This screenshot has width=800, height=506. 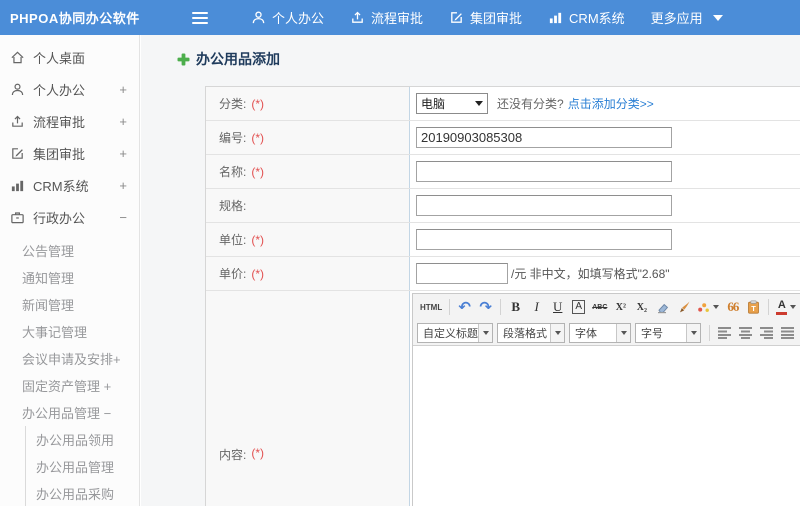 I want to click on app-title: PHPOA协同办公软件, so click(x=80, y=17).